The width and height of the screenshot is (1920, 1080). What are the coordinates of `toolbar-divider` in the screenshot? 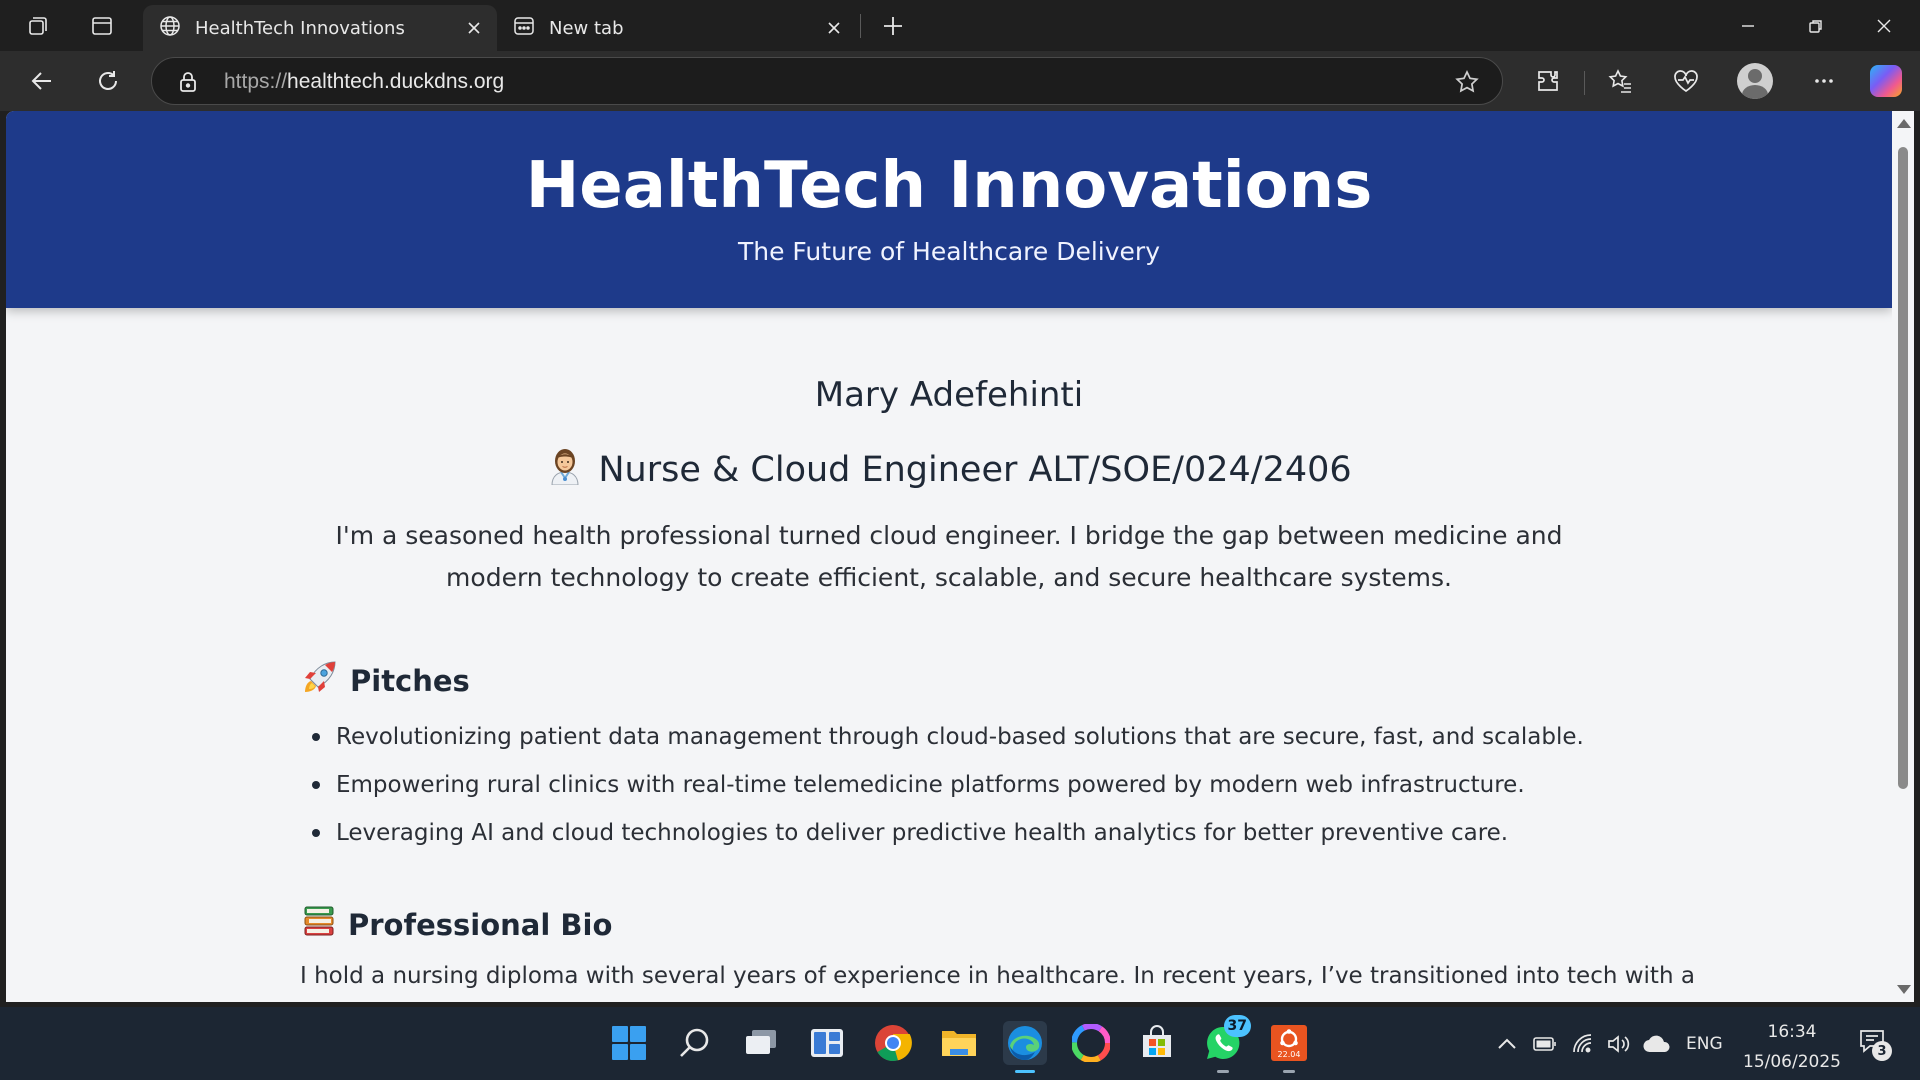 It's located at (1584, 83).